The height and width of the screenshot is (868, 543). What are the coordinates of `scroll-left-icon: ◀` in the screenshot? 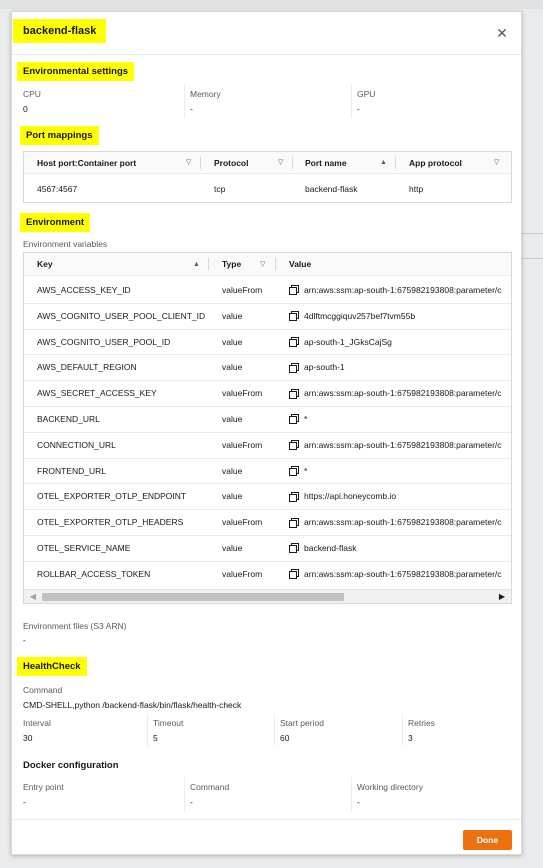 It's located at (33, 596).